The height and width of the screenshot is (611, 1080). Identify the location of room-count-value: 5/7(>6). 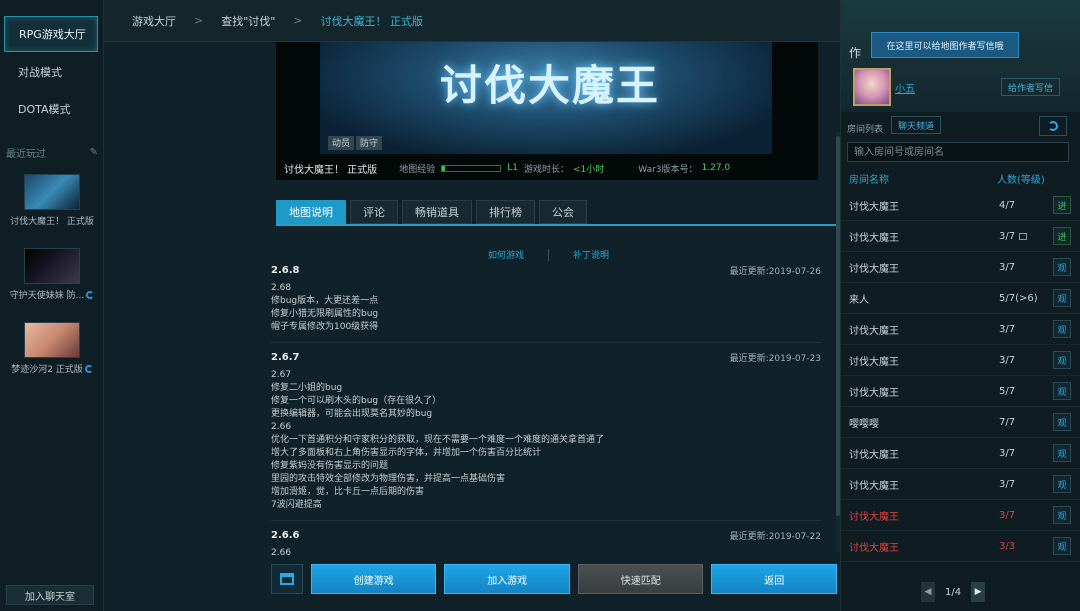
(1018, 298).